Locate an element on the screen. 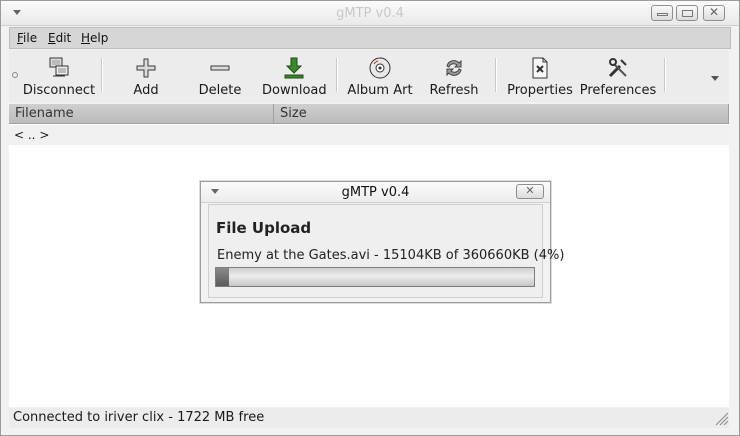  title-bar: gMTP v0.4 ✕ is located at coordinates (370, 13).